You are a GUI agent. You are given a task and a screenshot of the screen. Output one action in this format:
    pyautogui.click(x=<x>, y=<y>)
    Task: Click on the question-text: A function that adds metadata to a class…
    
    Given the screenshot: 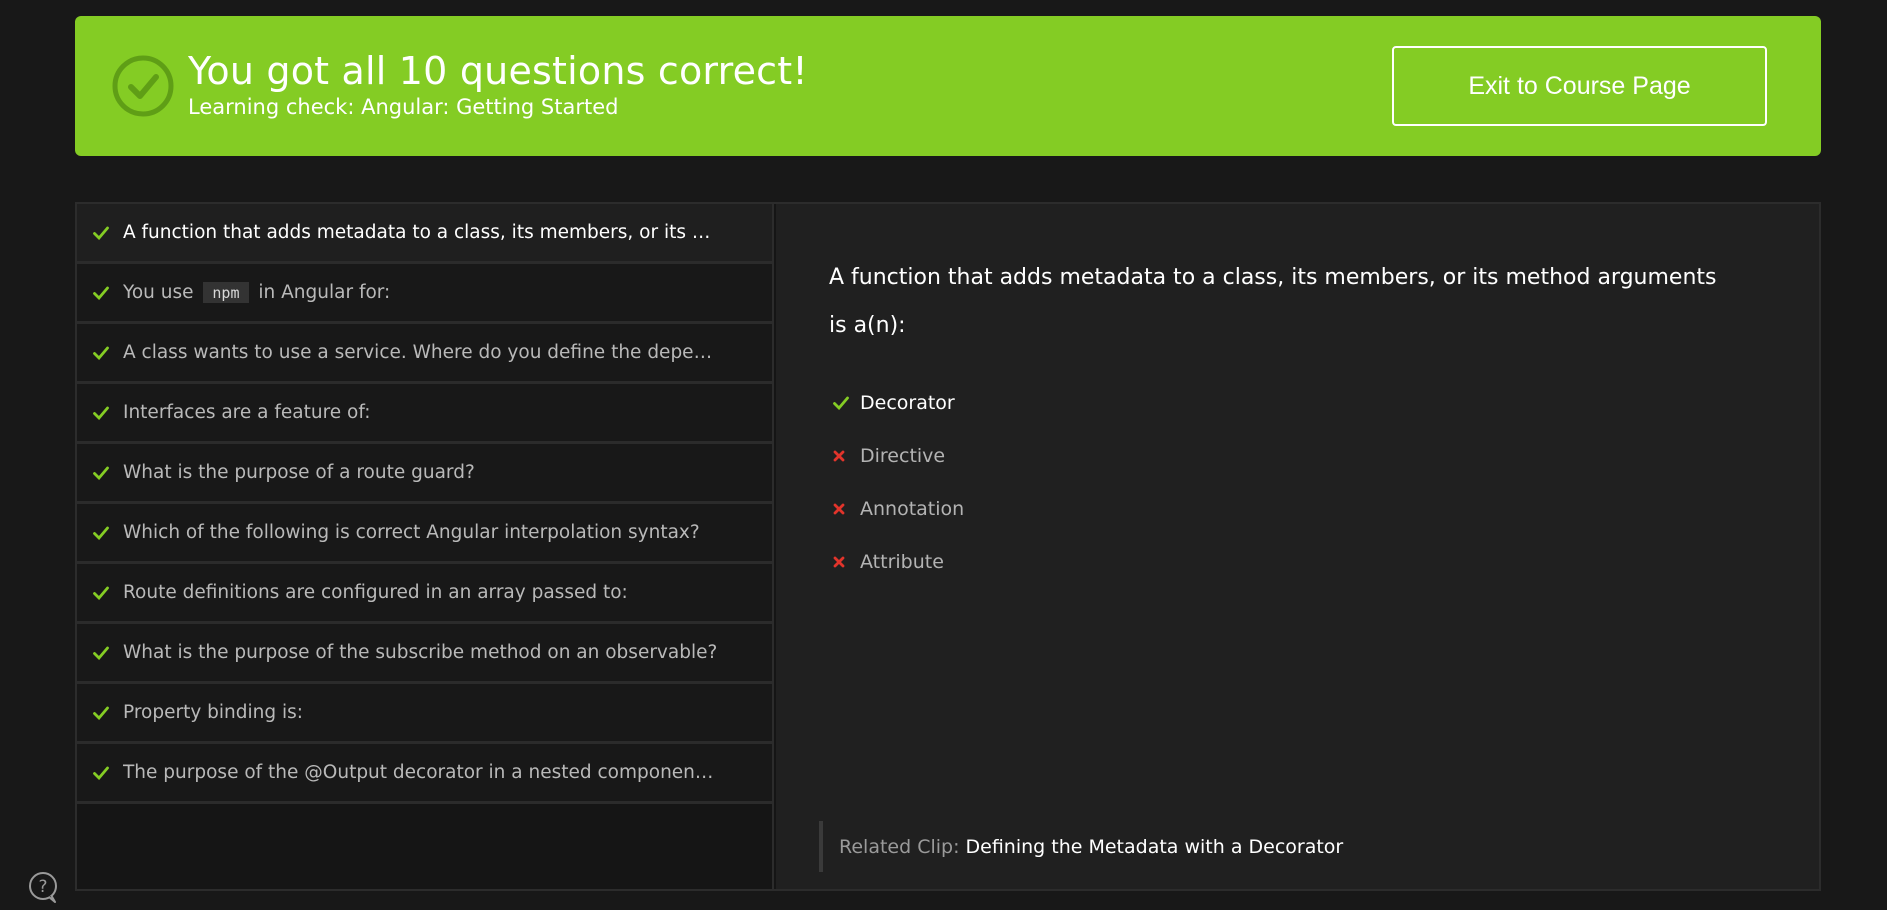 What is the action you would take?
    pyautogui.click(x=1273, y=301)
    